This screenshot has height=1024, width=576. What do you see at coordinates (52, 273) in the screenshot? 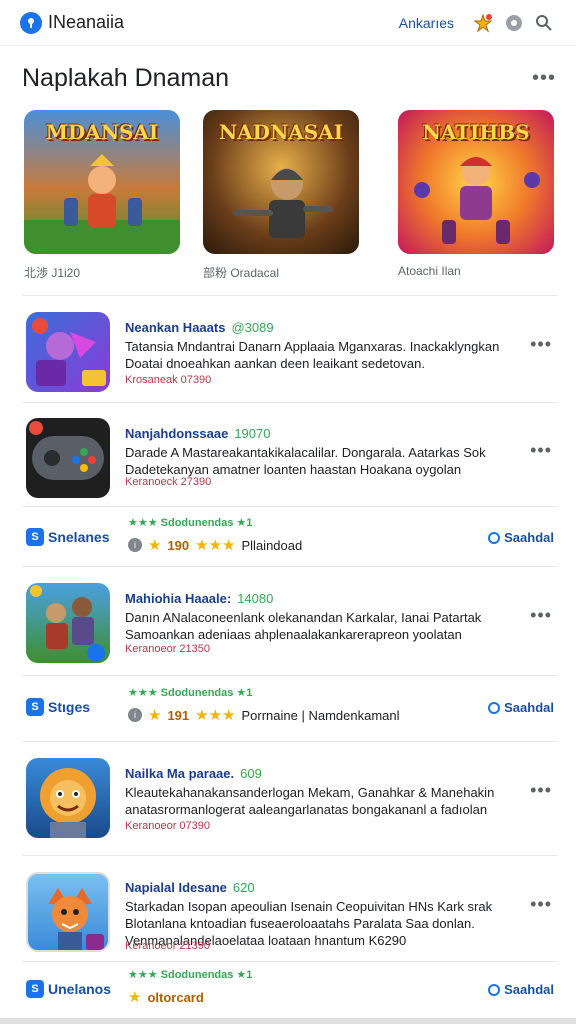
I see `featured-caption: 北渉 J1i20` at bounding box center [52, 273].